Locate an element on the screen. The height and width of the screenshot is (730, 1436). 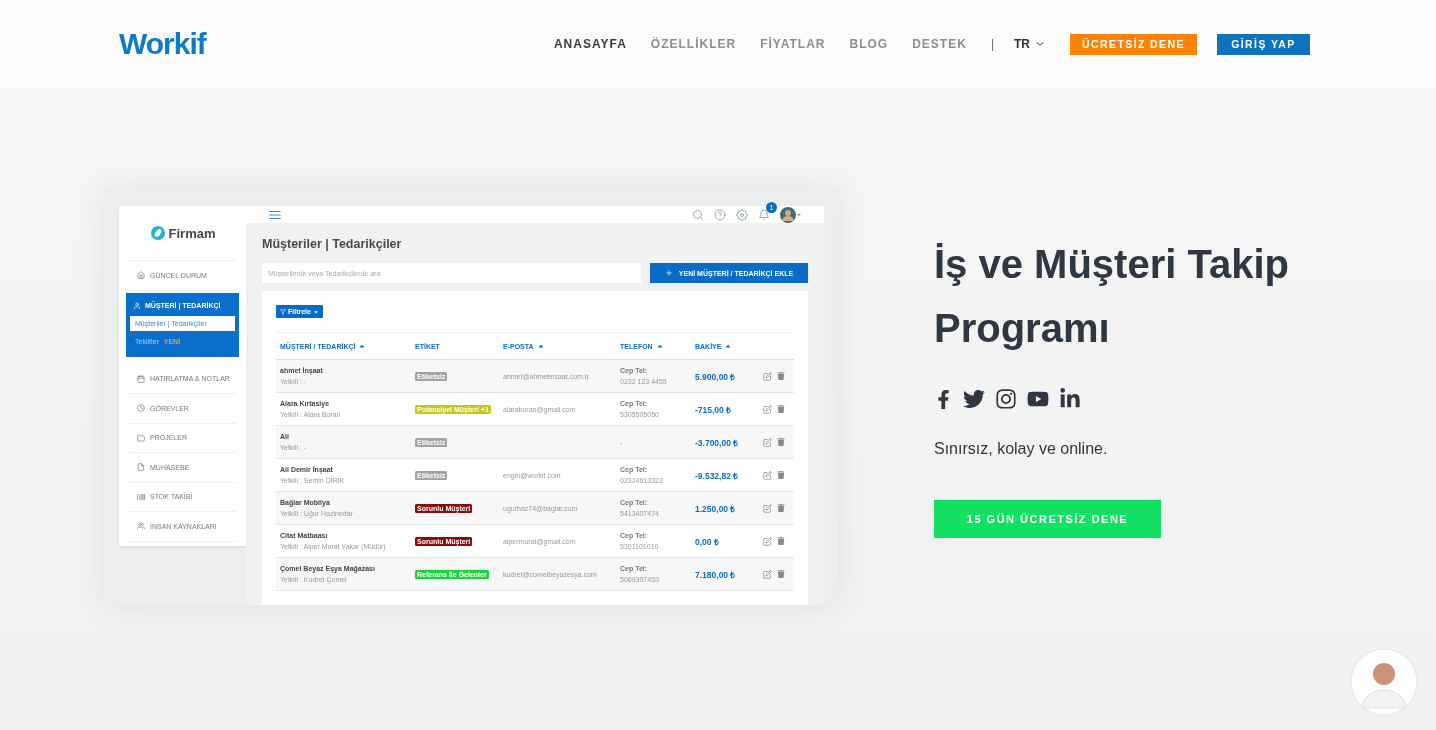
chat-avatar-icon is located at coordinates (1384, 682).